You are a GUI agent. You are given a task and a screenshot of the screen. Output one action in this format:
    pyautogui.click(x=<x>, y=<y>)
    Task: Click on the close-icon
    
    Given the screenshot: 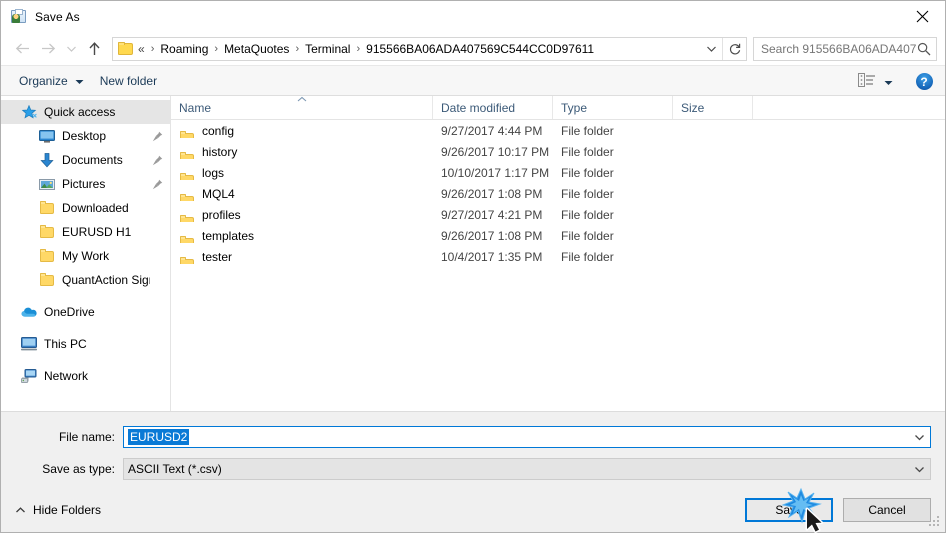 What is the action you would take?
    pyautogui.click(x=922, y=16)
    